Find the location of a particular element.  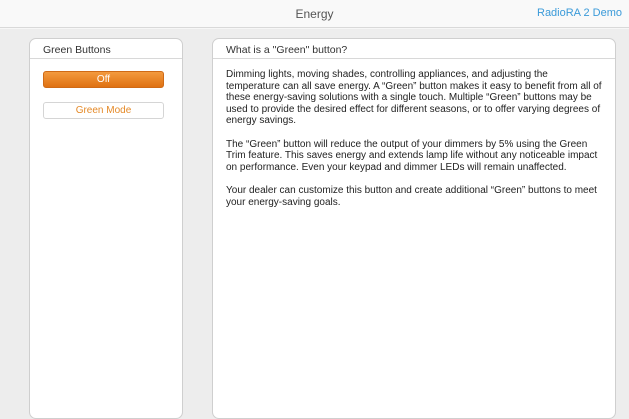

green-mode-button: Green Mode is located at coordinates (103, 110).